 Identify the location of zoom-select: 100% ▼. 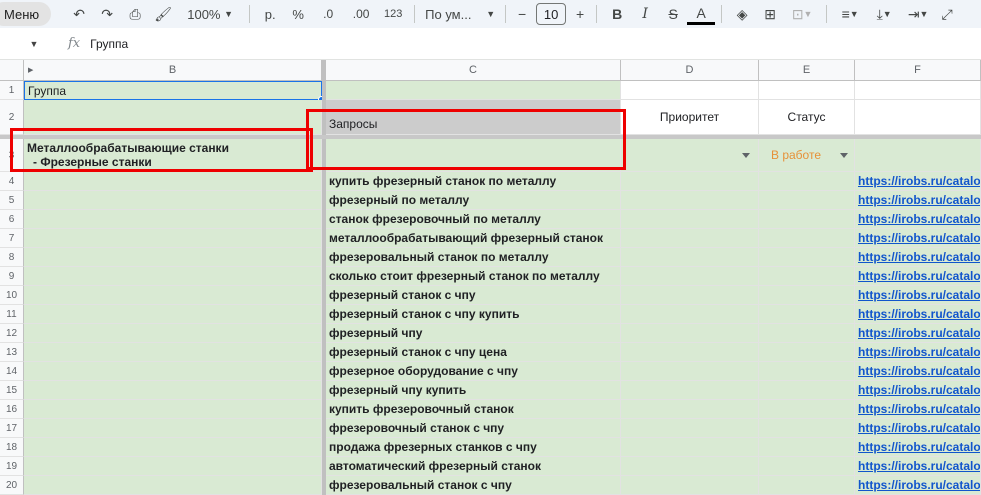
(210, 14).